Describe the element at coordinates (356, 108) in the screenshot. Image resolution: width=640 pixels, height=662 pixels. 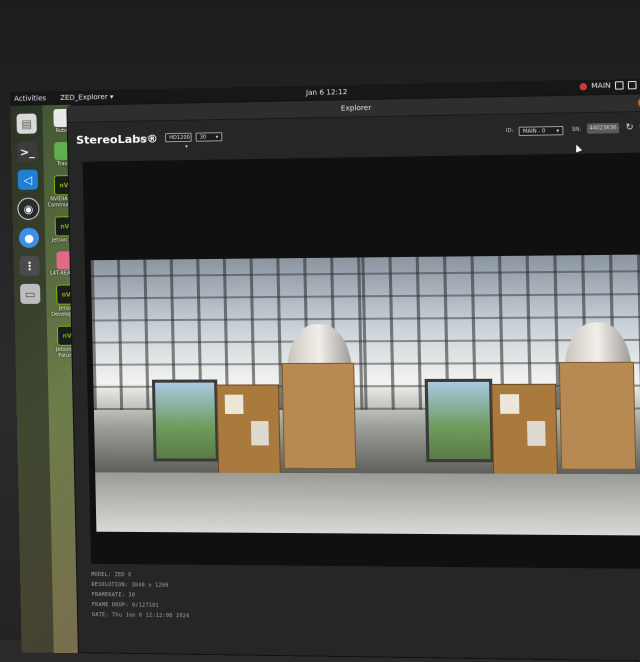
I see `window-title: Explorer` at that location.